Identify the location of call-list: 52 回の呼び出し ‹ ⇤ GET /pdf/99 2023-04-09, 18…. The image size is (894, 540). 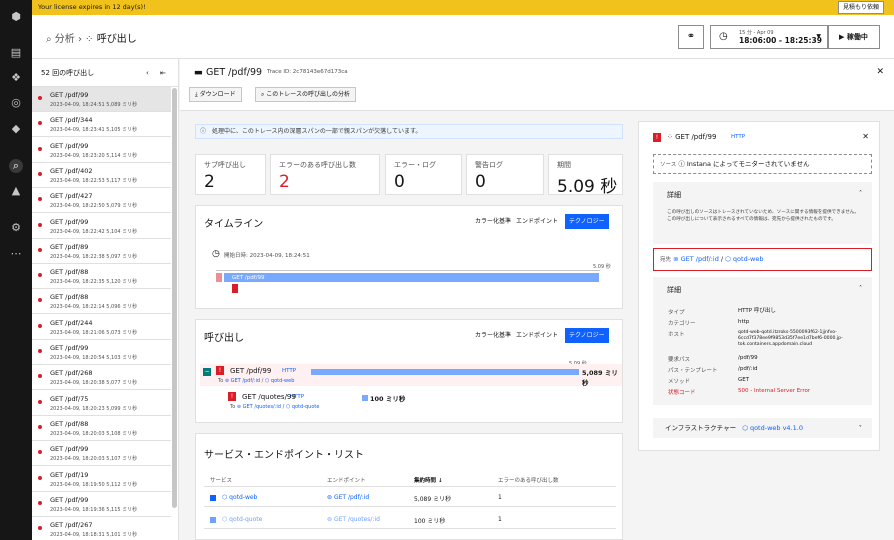
(105, 299).